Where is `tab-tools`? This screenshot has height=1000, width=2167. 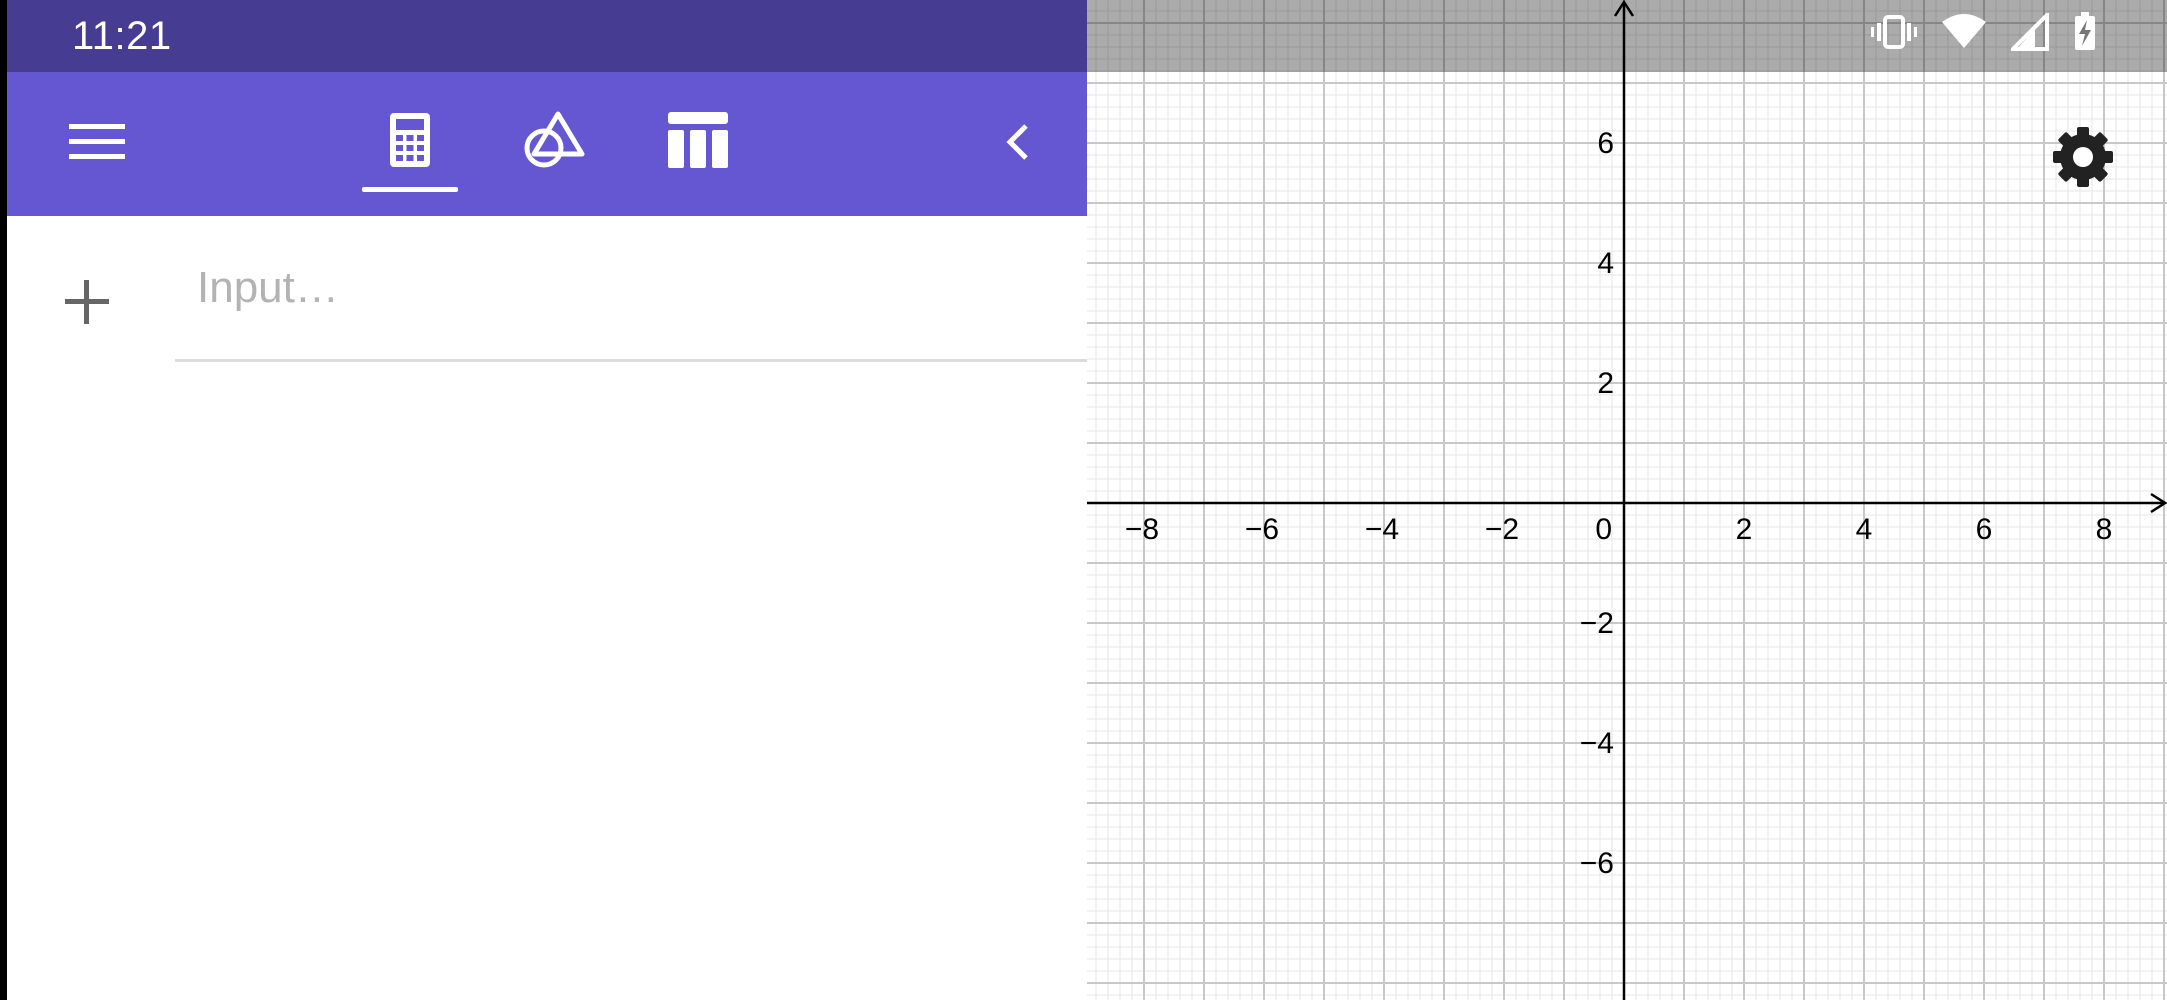
tab-tools is located at coordinates (554, 142).